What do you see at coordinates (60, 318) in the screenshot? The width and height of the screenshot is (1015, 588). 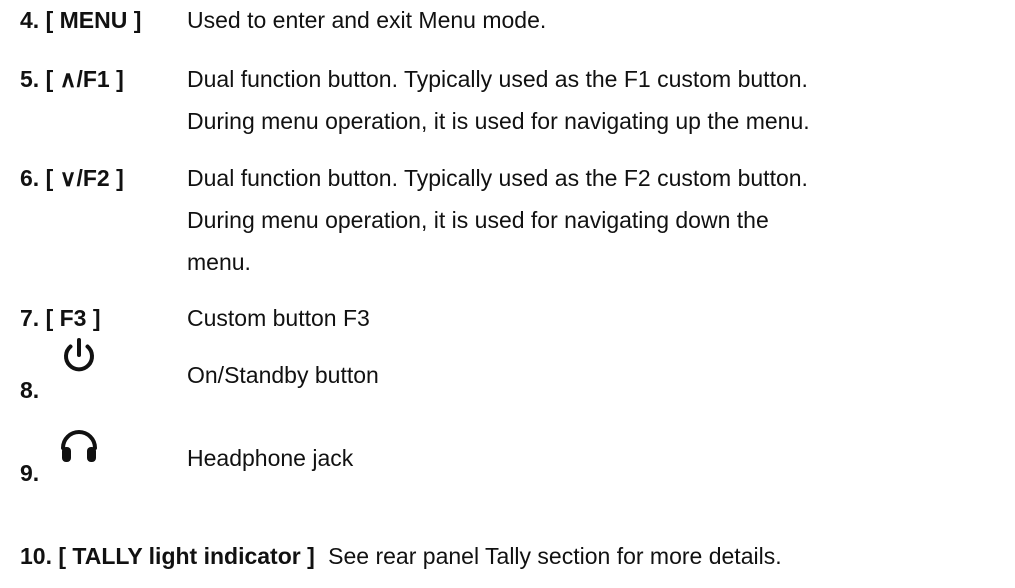 I see `item-7-term: 7. [ F3 ]` at bounding box center [60, 318].